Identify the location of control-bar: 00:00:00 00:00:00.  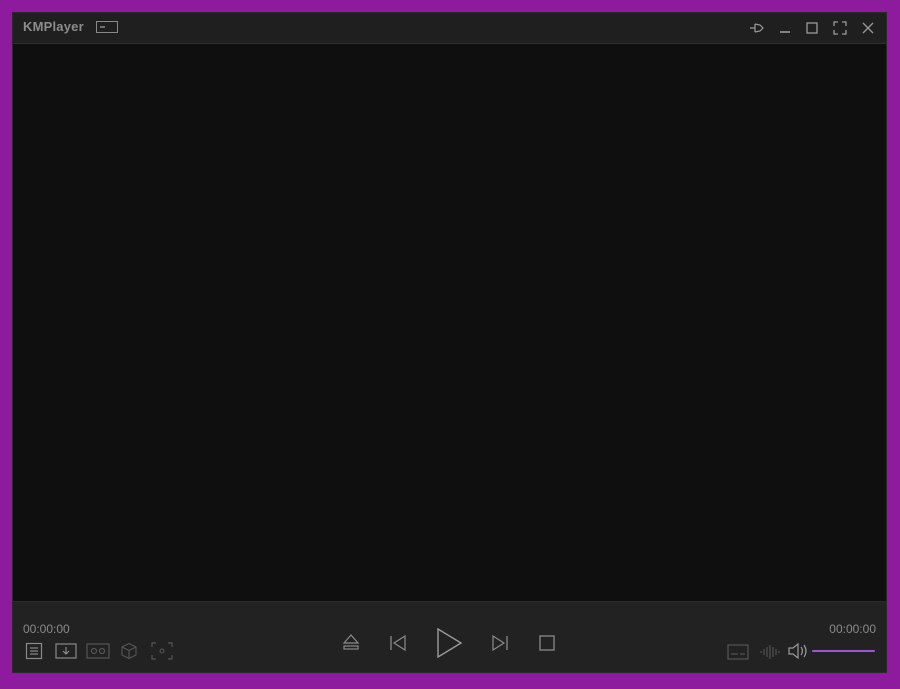
(449, 636).